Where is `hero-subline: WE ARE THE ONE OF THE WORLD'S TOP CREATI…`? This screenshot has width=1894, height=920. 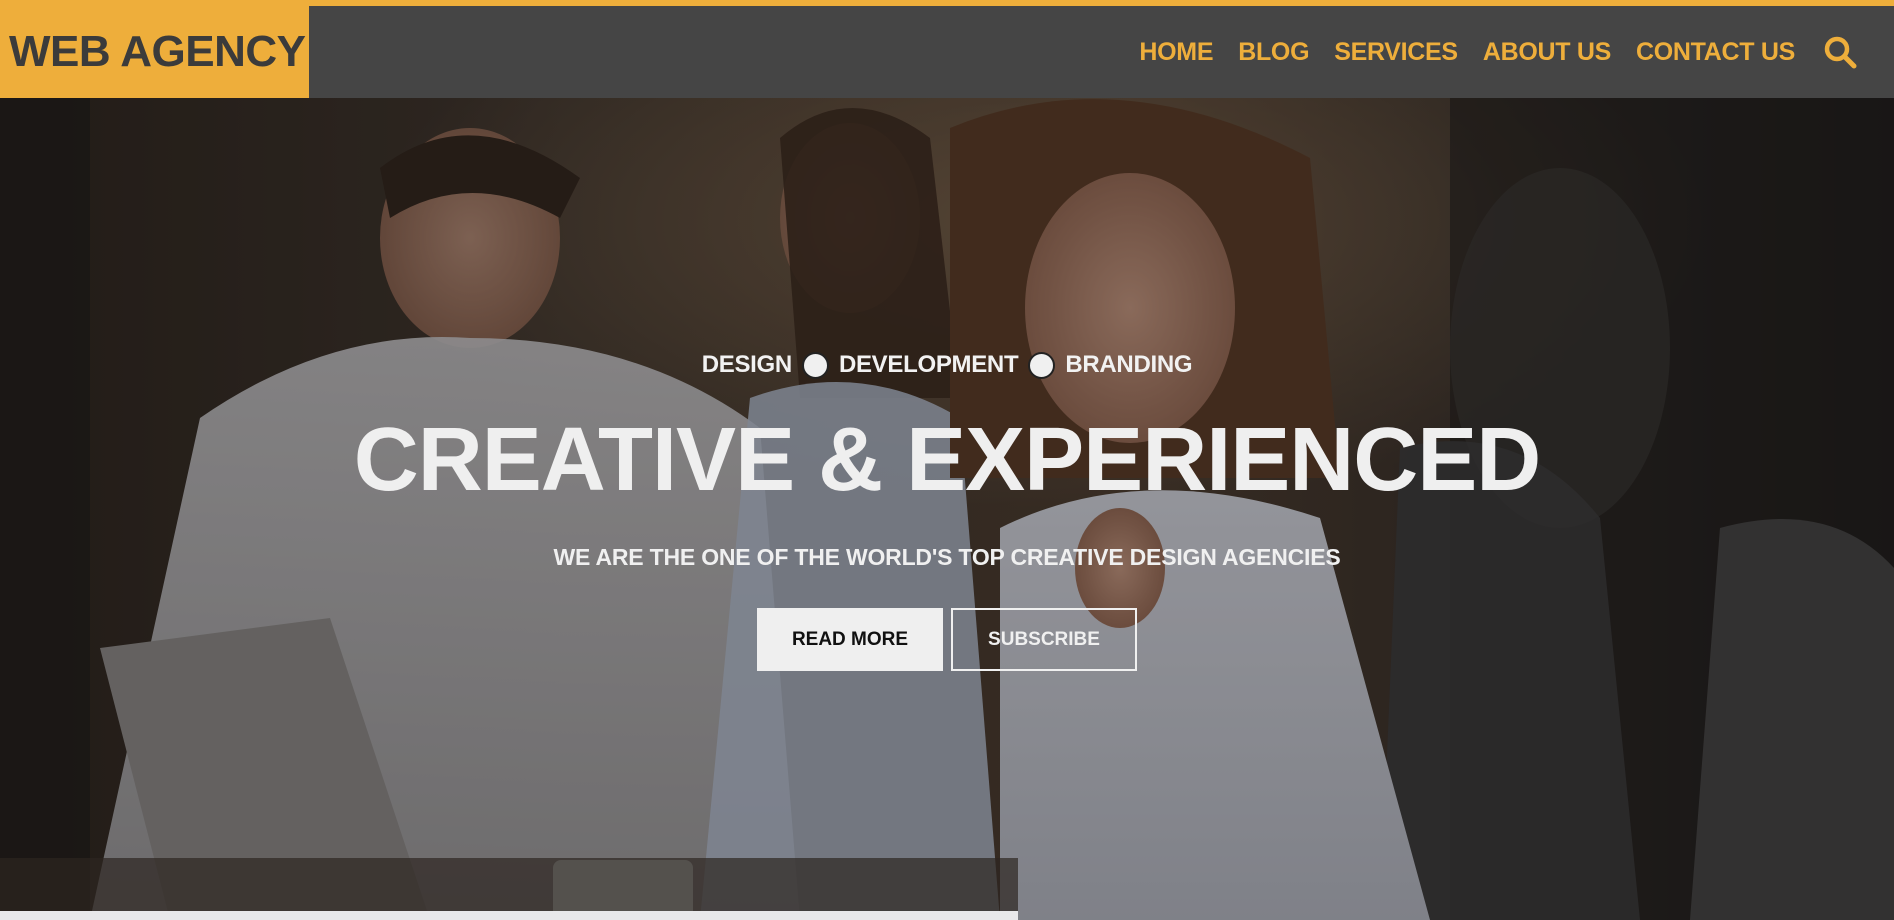
hero-subline: WE ARE THE ONE OF THE WORLD'S TOP CREATI… is located at coordinates (947, 557).